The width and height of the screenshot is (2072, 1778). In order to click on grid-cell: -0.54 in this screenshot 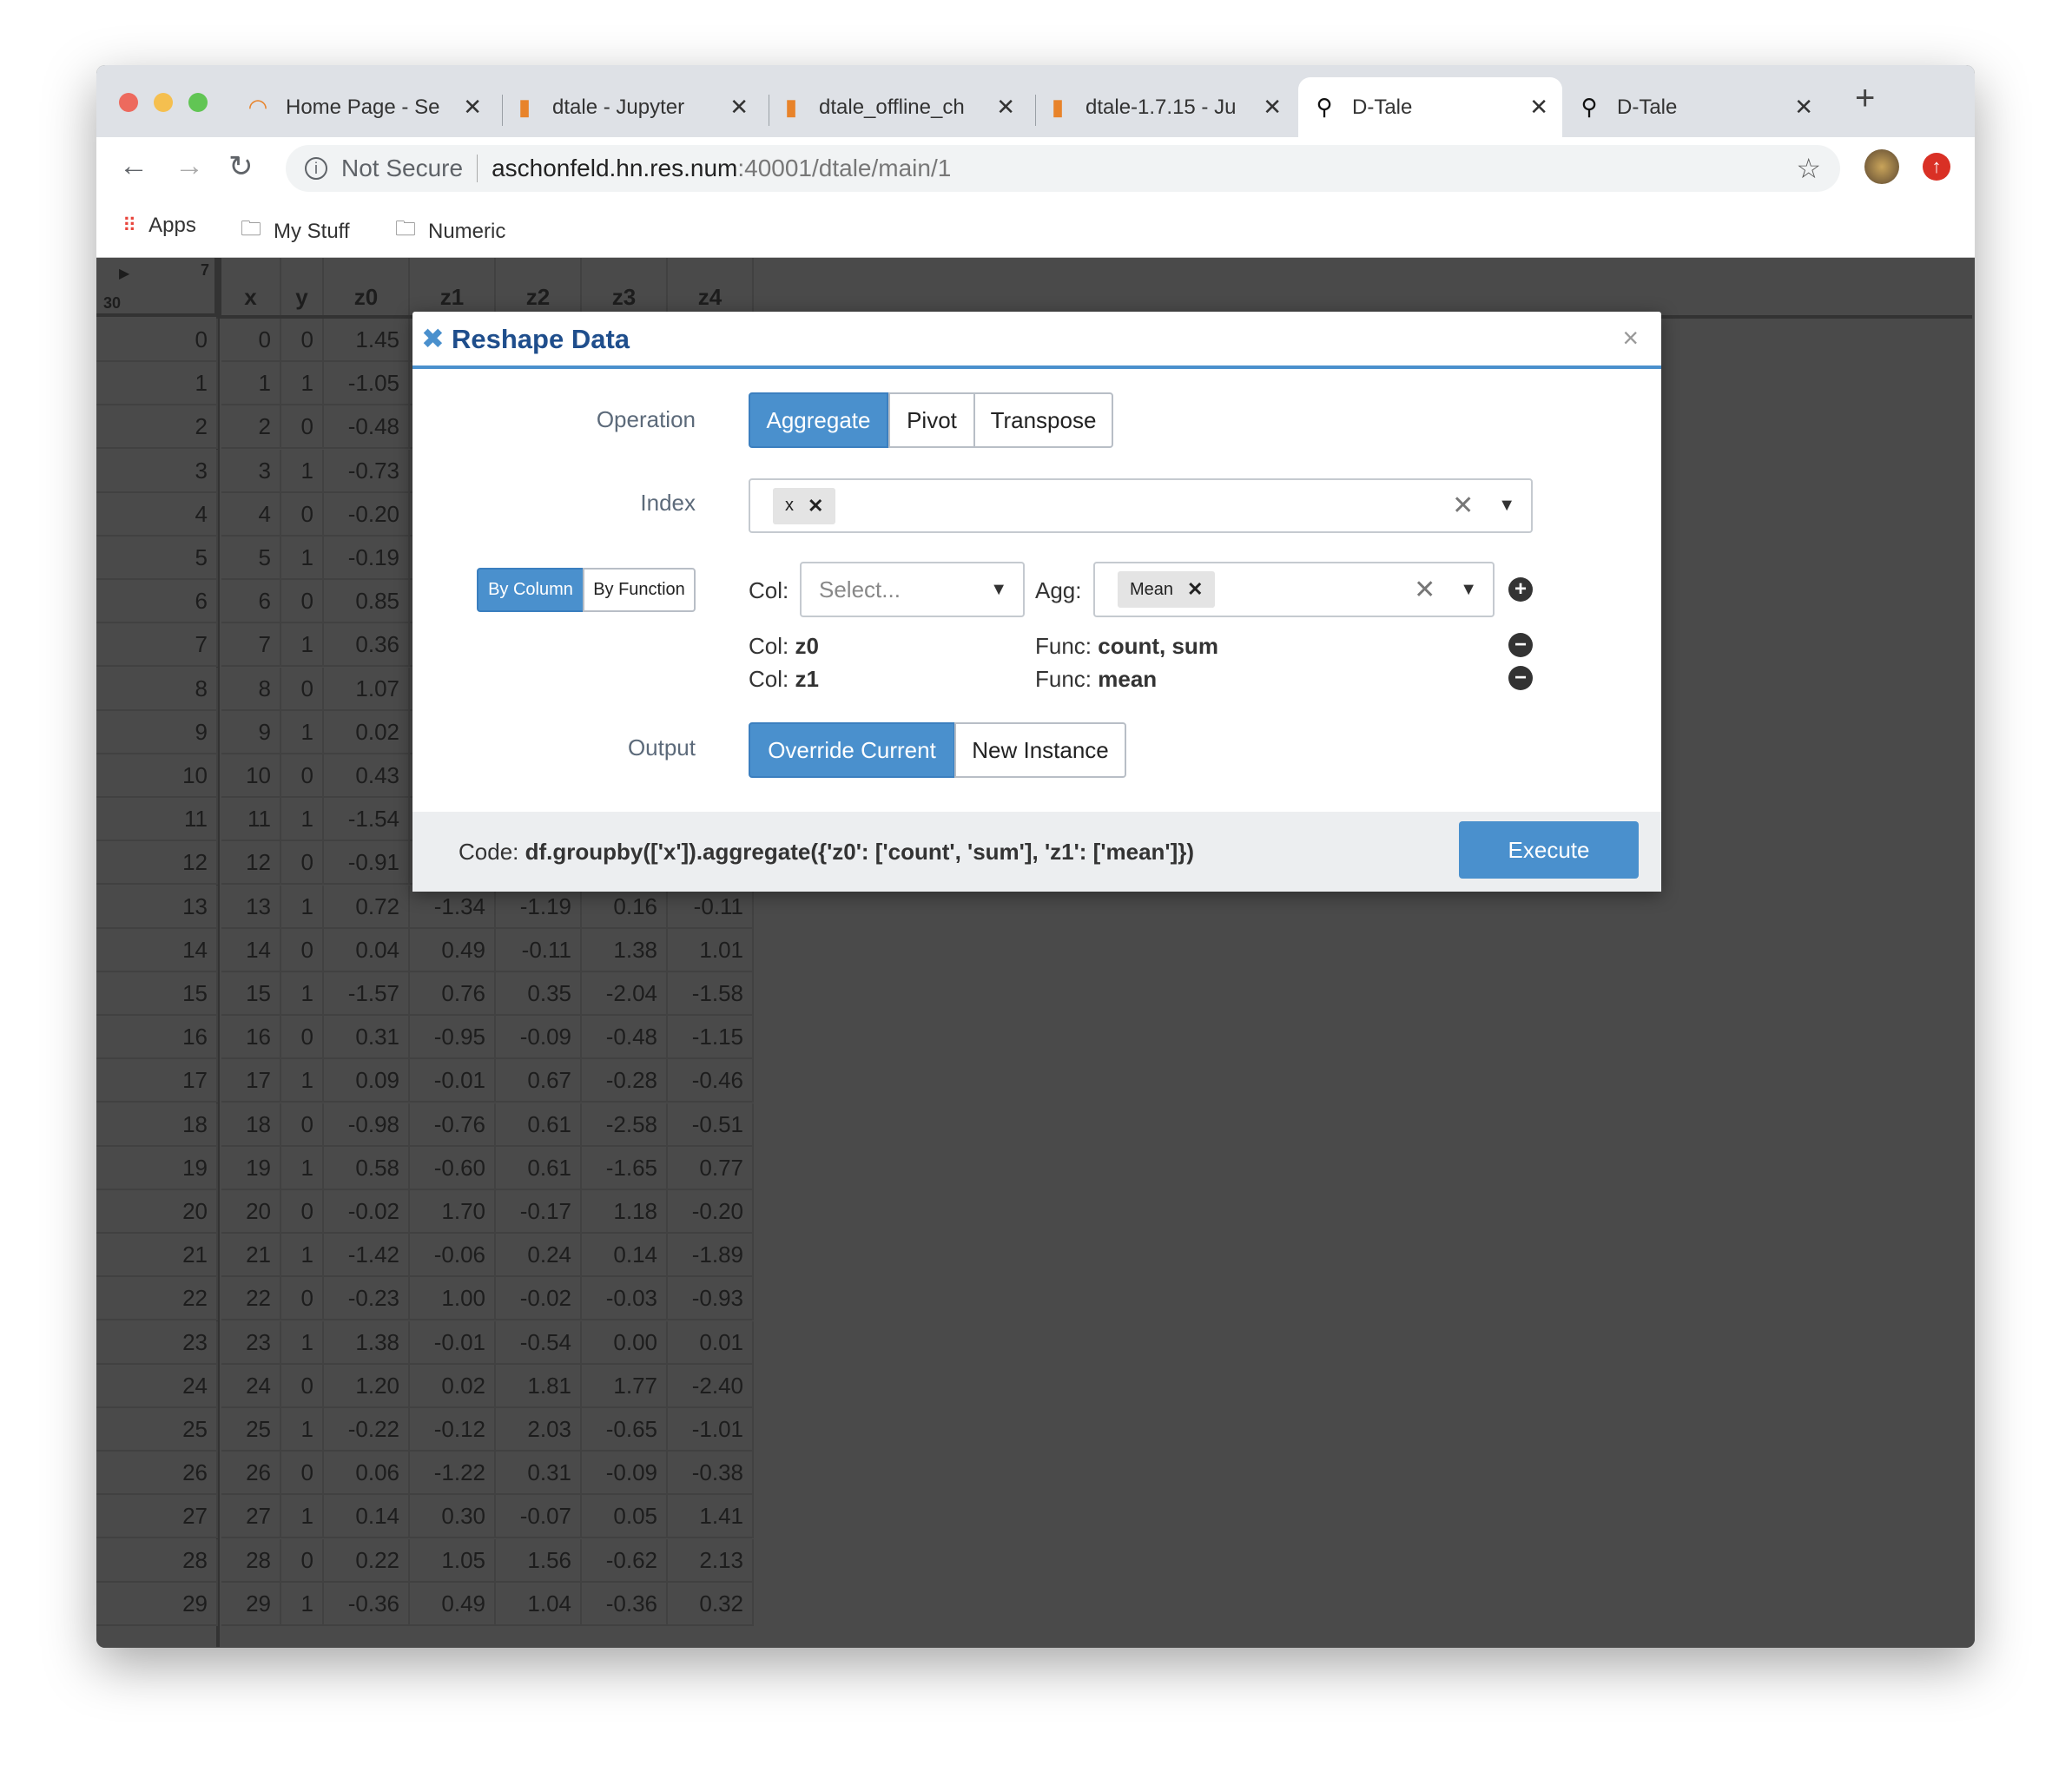, I will do `click(539, 1343)`.